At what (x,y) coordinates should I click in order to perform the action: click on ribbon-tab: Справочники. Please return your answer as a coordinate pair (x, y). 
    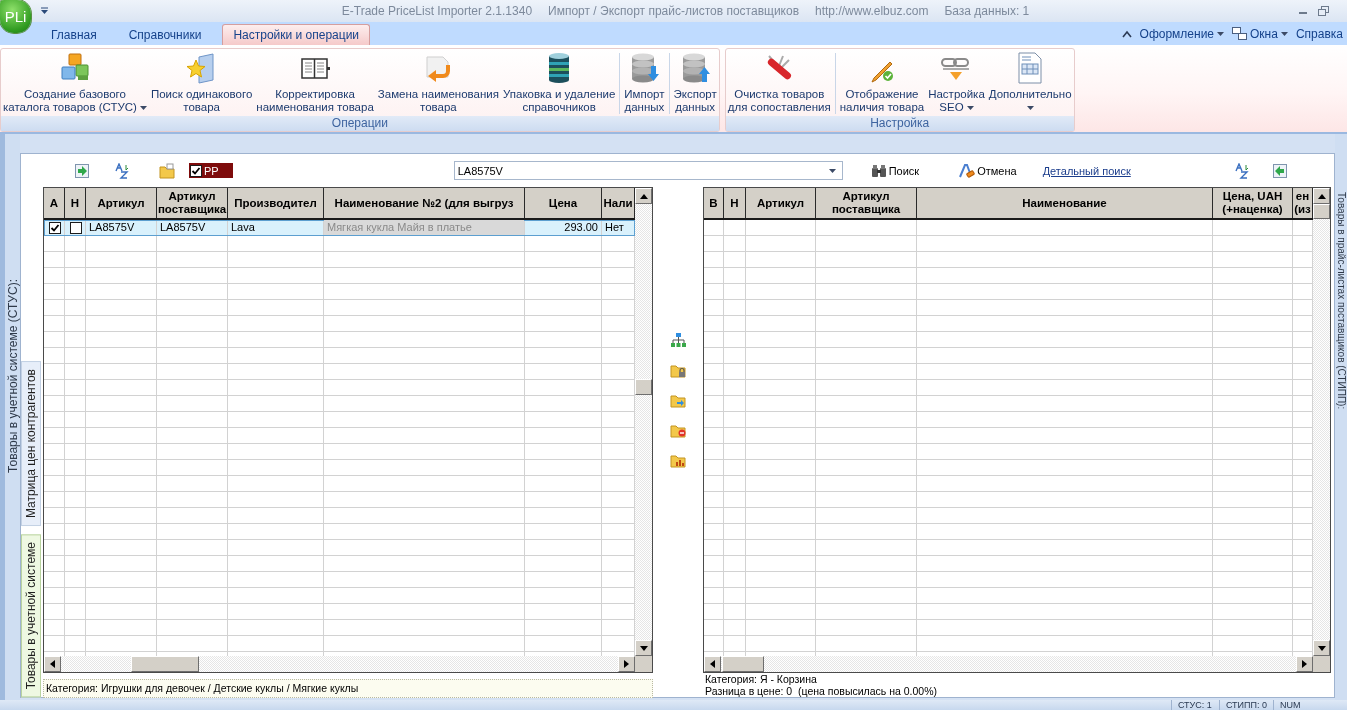
    Looking at the image, I should click on (165, 34).